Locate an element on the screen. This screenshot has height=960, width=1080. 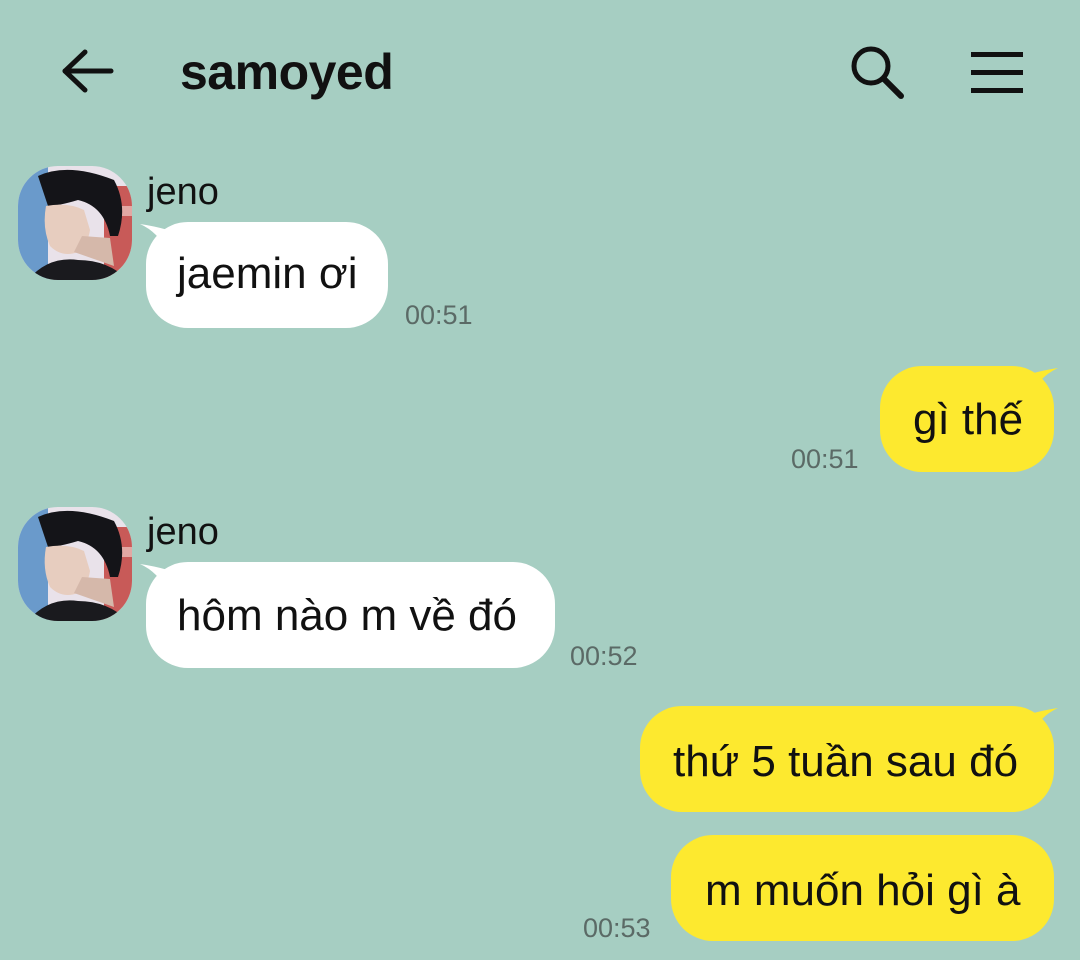
back-button is located at coordinates (87, 71).